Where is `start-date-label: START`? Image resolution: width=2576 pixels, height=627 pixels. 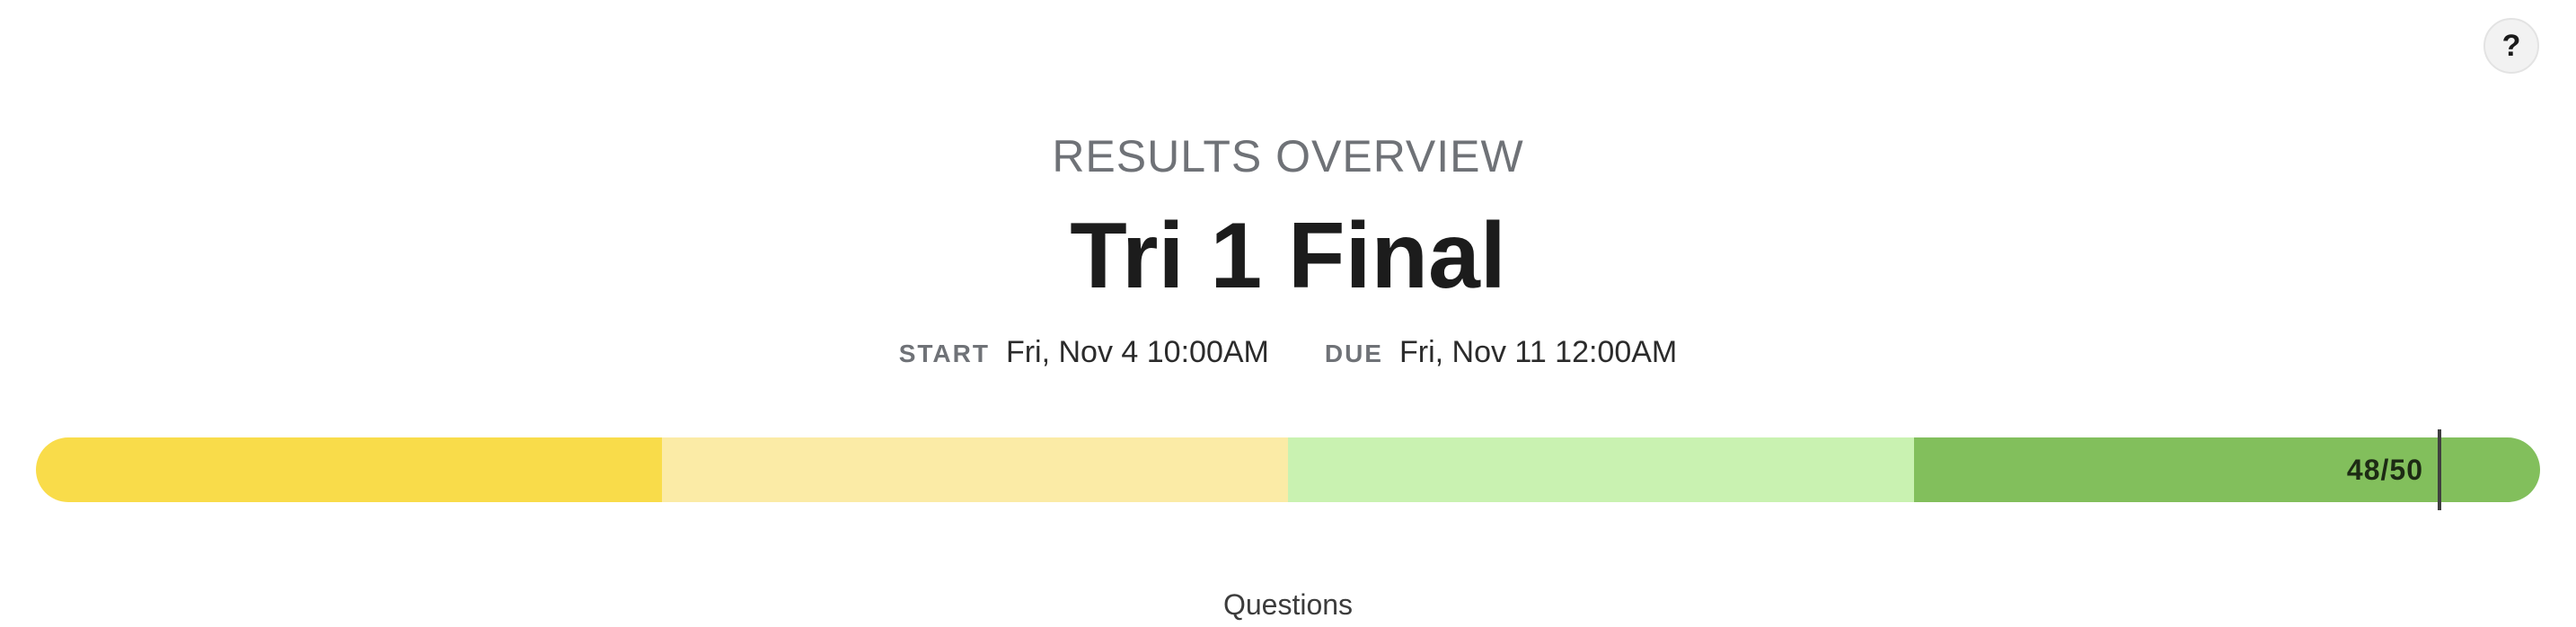
start-date-label: START is located at coordinates (944, 353).